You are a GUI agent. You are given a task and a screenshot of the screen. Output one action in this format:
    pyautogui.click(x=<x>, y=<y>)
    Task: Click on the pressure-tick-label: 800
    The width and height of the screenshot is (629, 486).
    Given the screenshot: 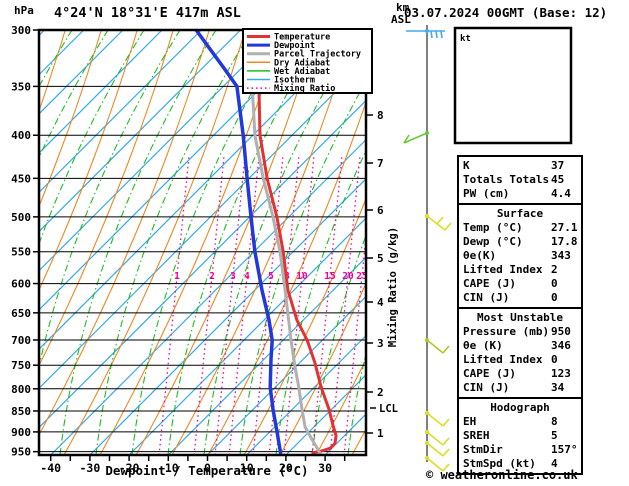 What is the action you would take?
    pyautogui.click(x=21, y=389)
    